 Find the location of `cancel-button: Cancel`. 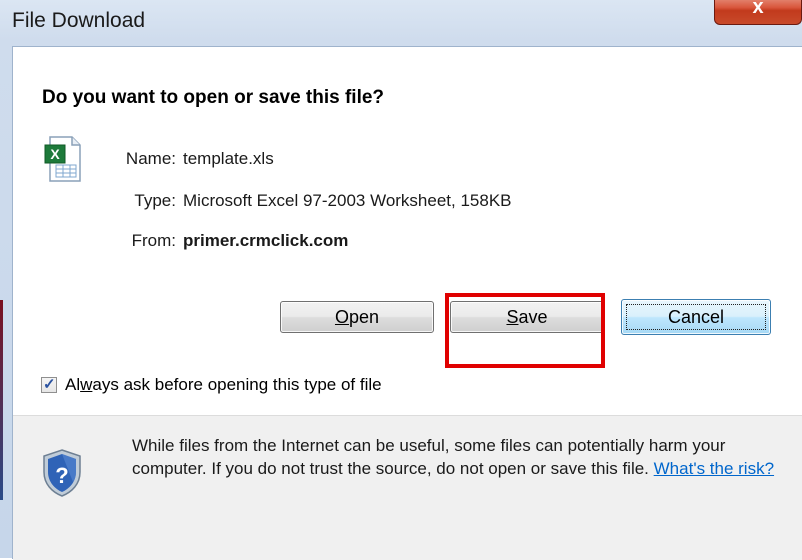

cancel-button: Cancel is located at coordinates (696, 317).